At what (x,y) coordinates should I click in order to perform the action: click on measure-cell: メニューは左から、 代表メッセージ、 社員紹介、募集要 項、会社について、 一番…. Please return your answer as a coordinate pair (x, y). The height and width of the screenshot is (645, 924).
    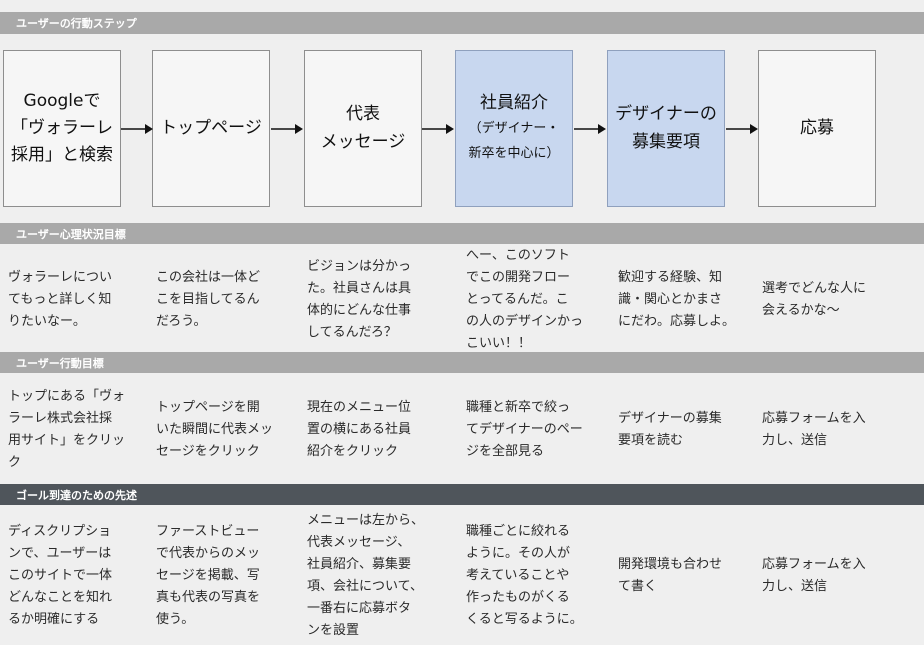
    Looking at the image, I should click on (377, 576).